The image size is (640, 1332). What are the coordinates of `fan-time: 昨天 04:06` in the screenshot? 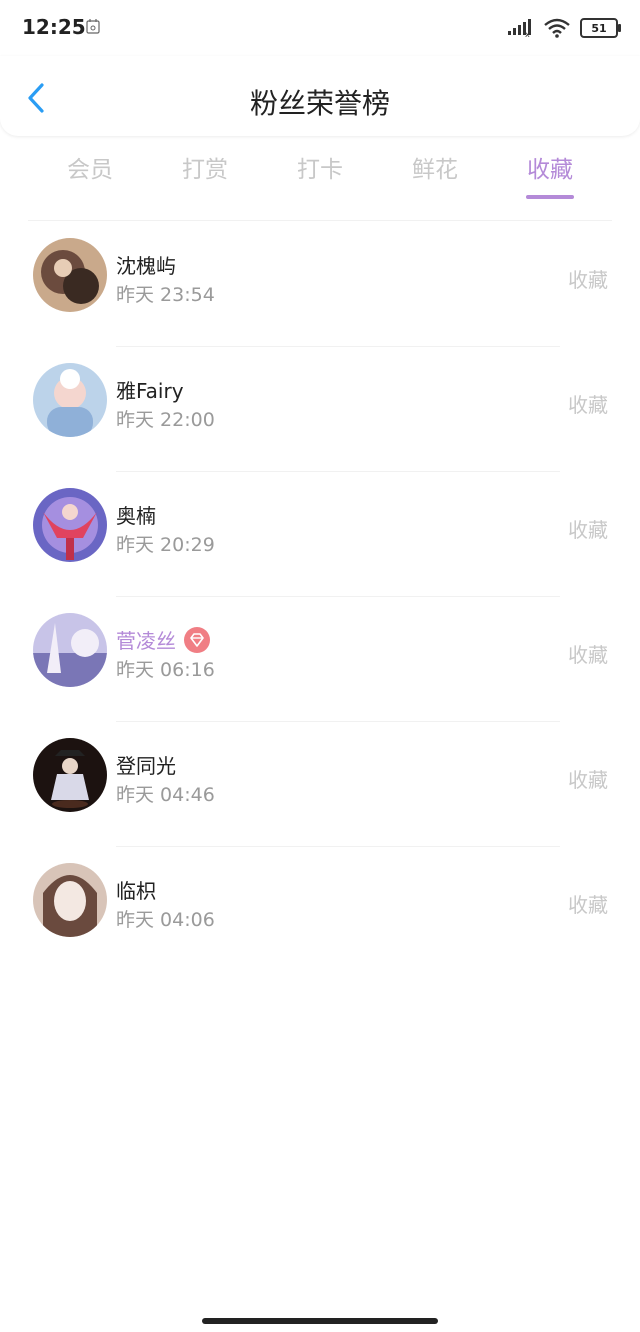 It's located at (165, 920).